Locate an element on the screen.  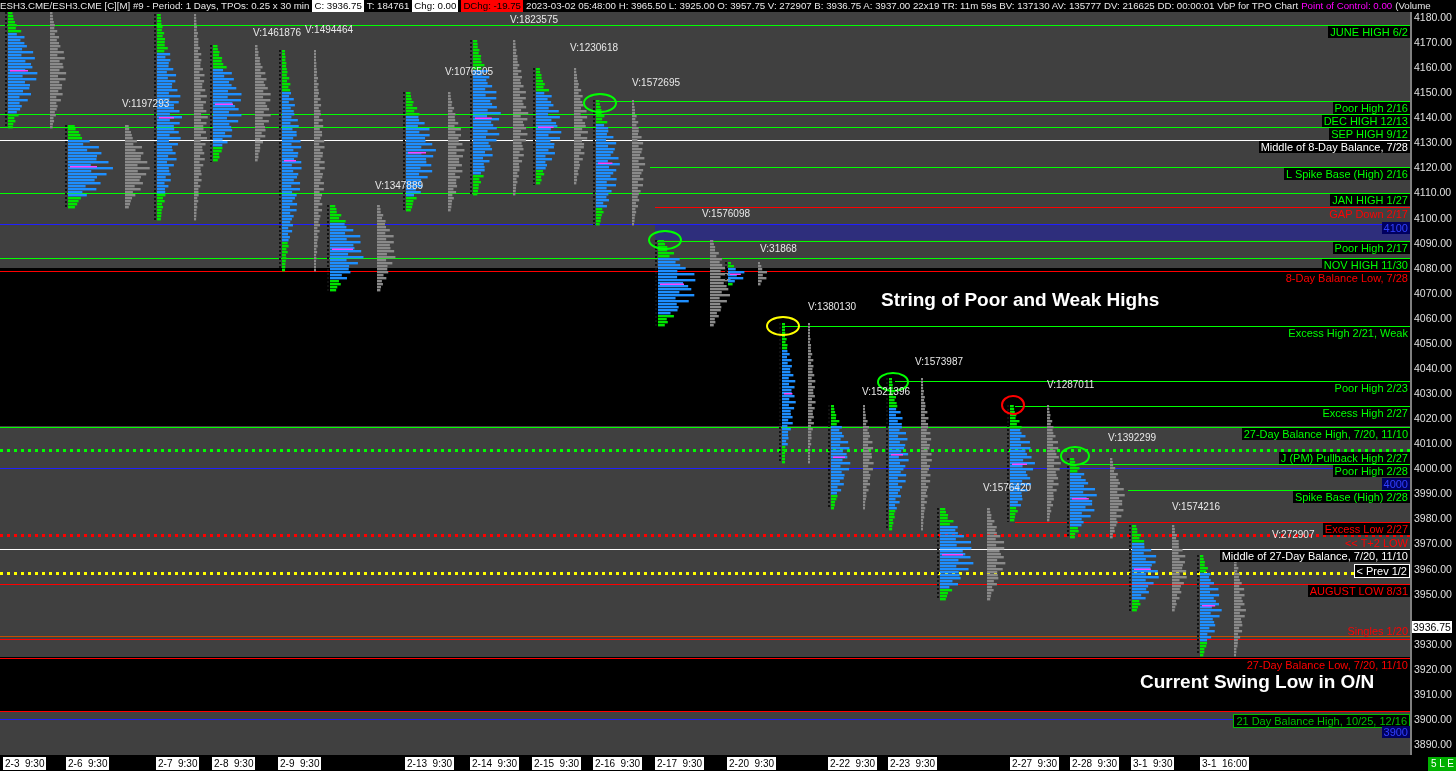
time-tick: 2-16 9:30 is located at coordinates (618, 763).